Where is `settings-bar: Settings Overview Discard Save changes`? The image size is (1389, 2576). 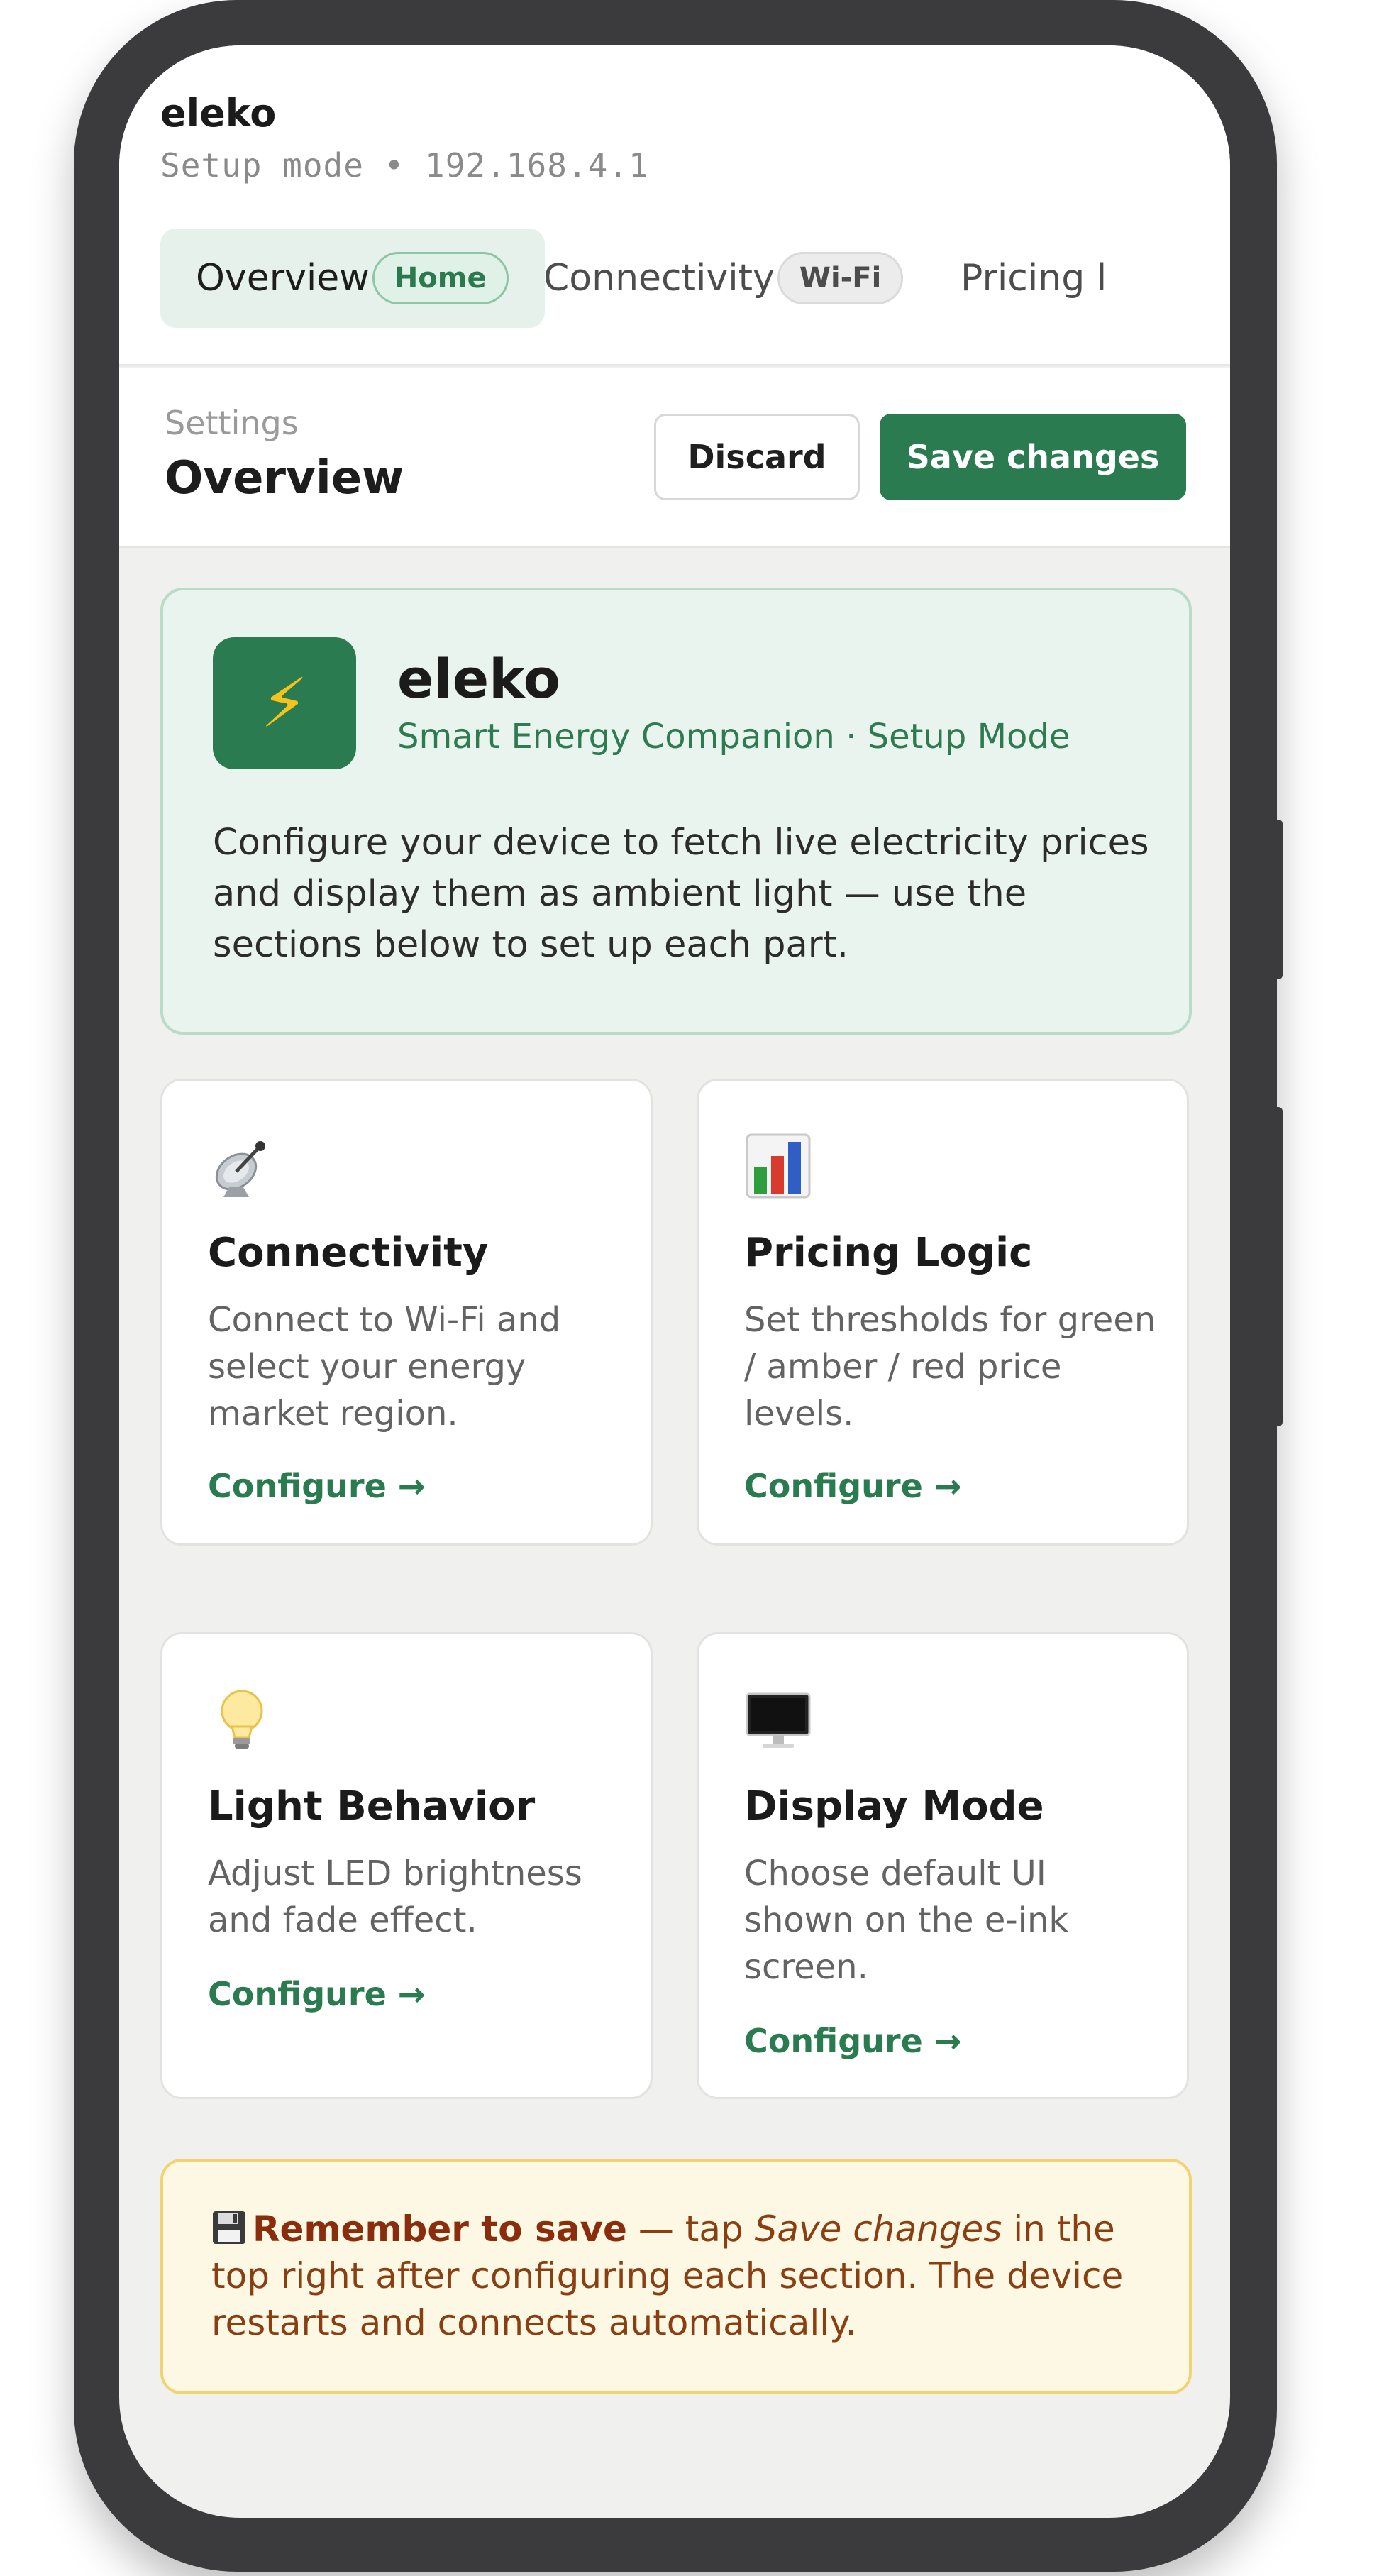 settings-bar: Settings Overview Discard Save changes is located at coordinates (674, 458).